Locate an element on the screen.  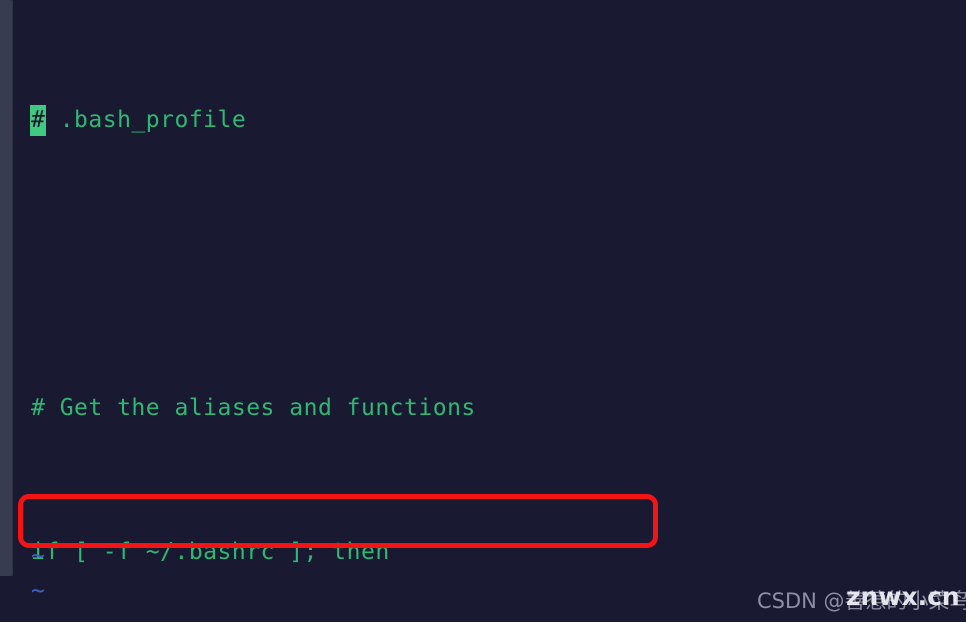
code-line-3-text: # Get the aliases and functions is located at coordinates (253, 408).